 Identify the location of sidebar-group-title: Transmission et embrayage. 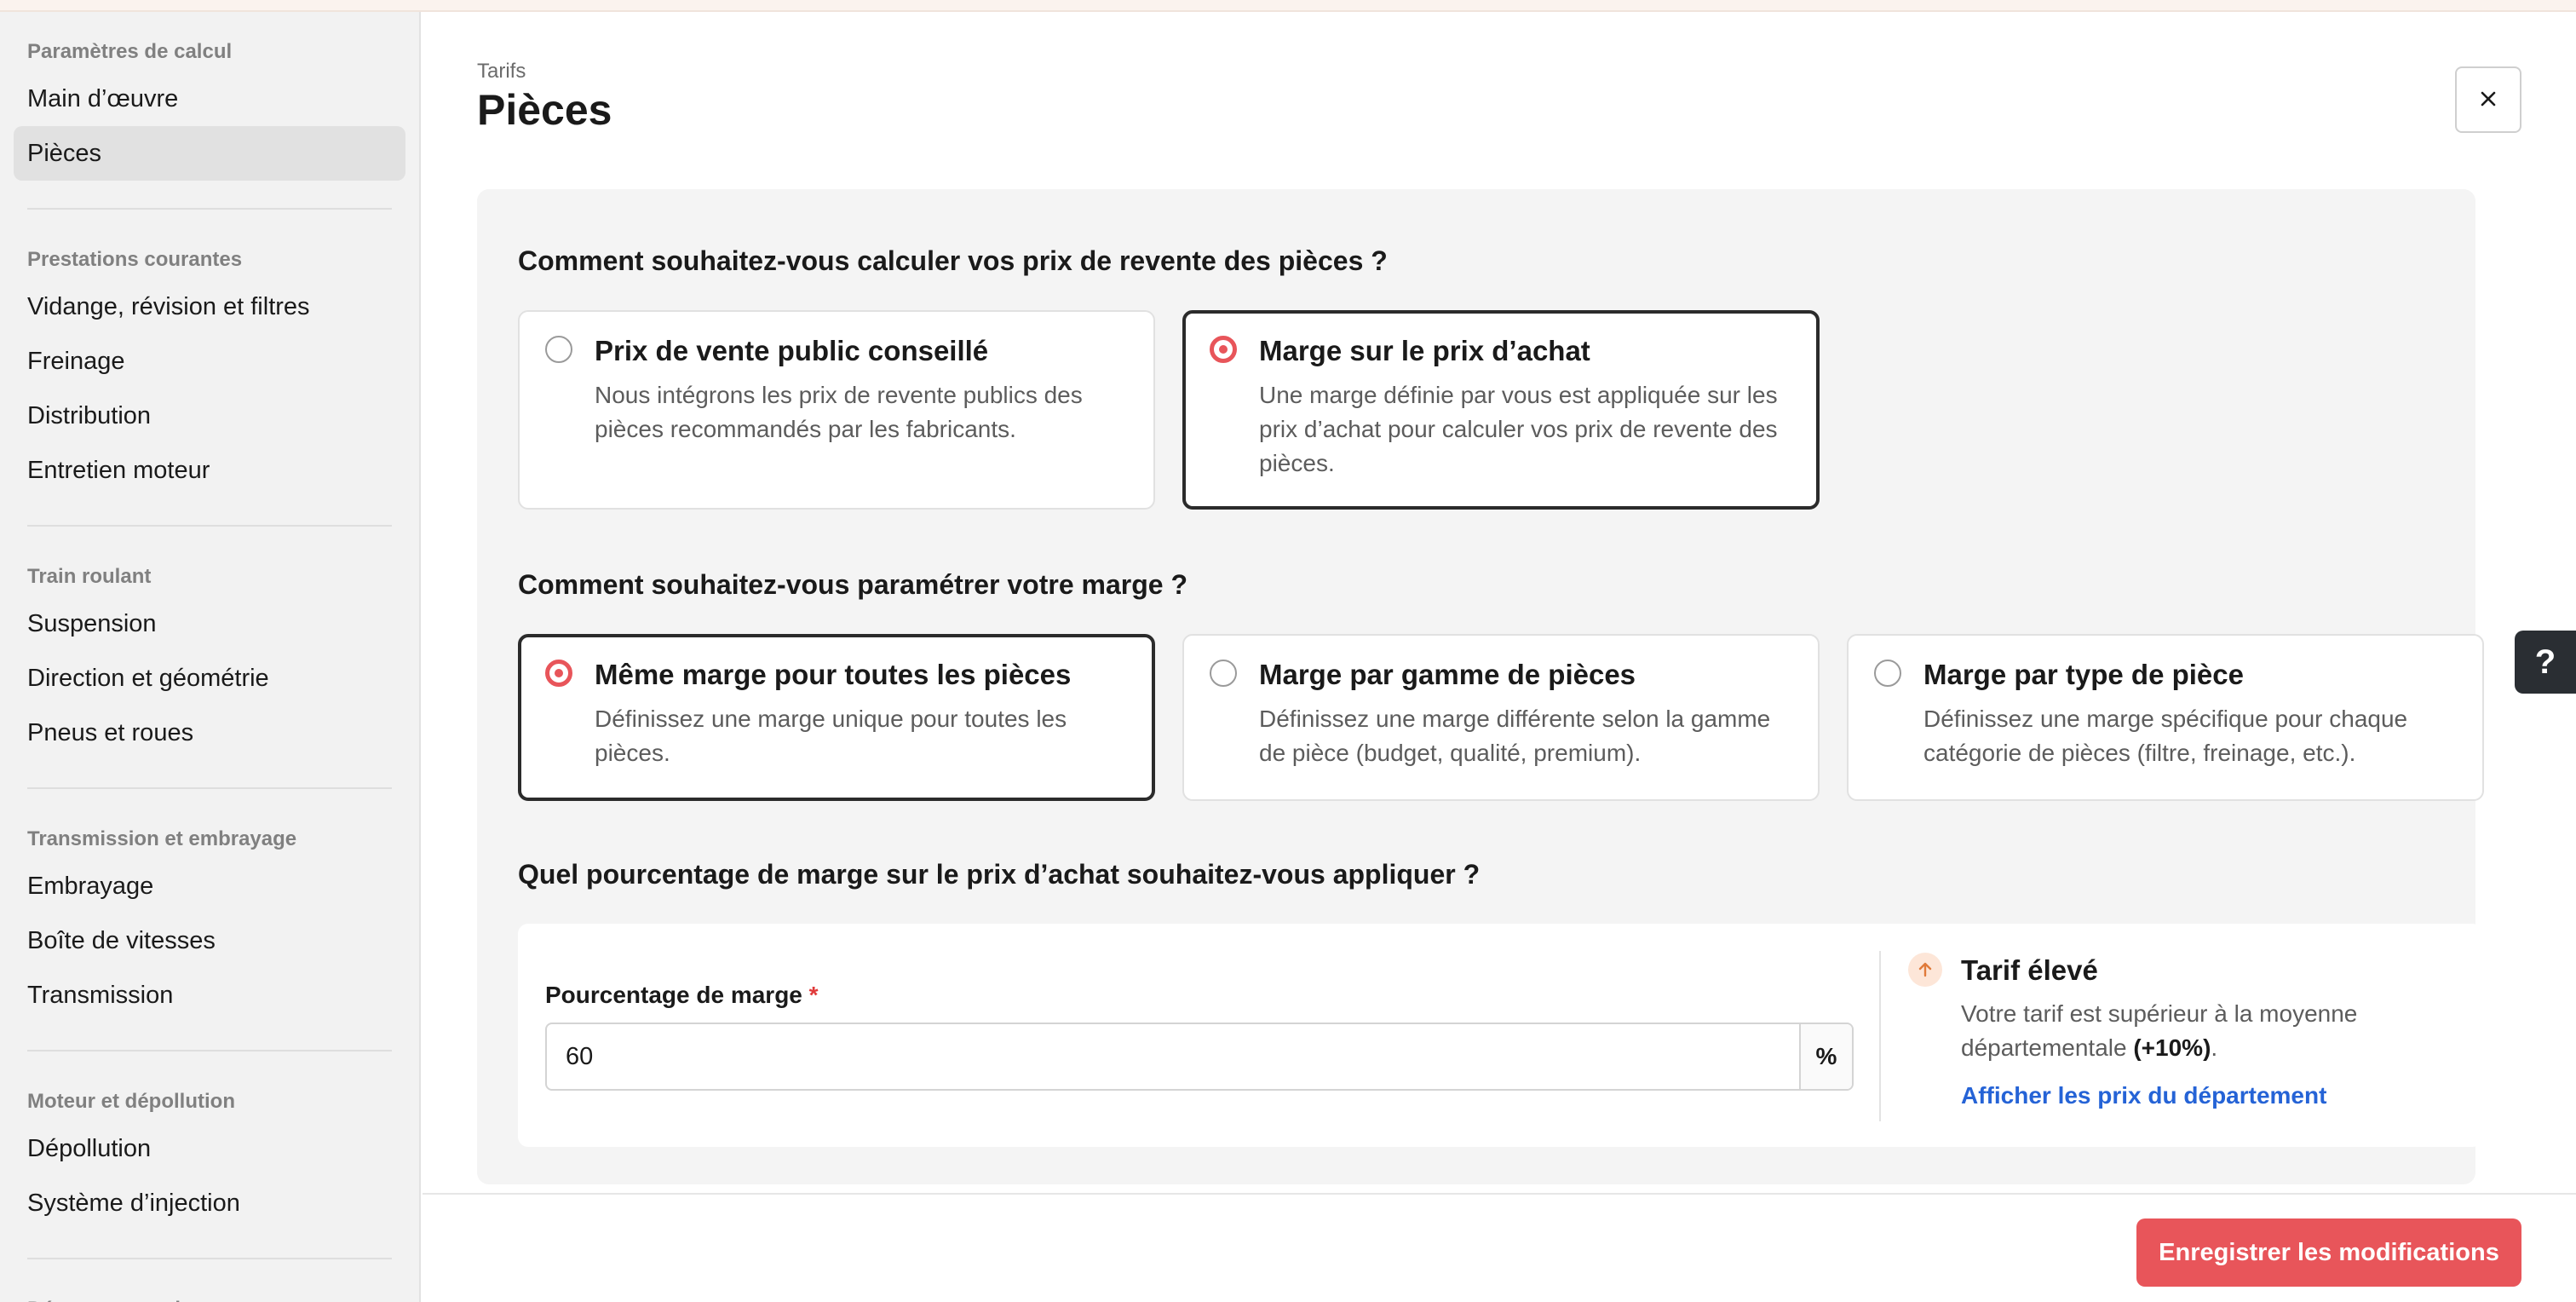
(162, 839).